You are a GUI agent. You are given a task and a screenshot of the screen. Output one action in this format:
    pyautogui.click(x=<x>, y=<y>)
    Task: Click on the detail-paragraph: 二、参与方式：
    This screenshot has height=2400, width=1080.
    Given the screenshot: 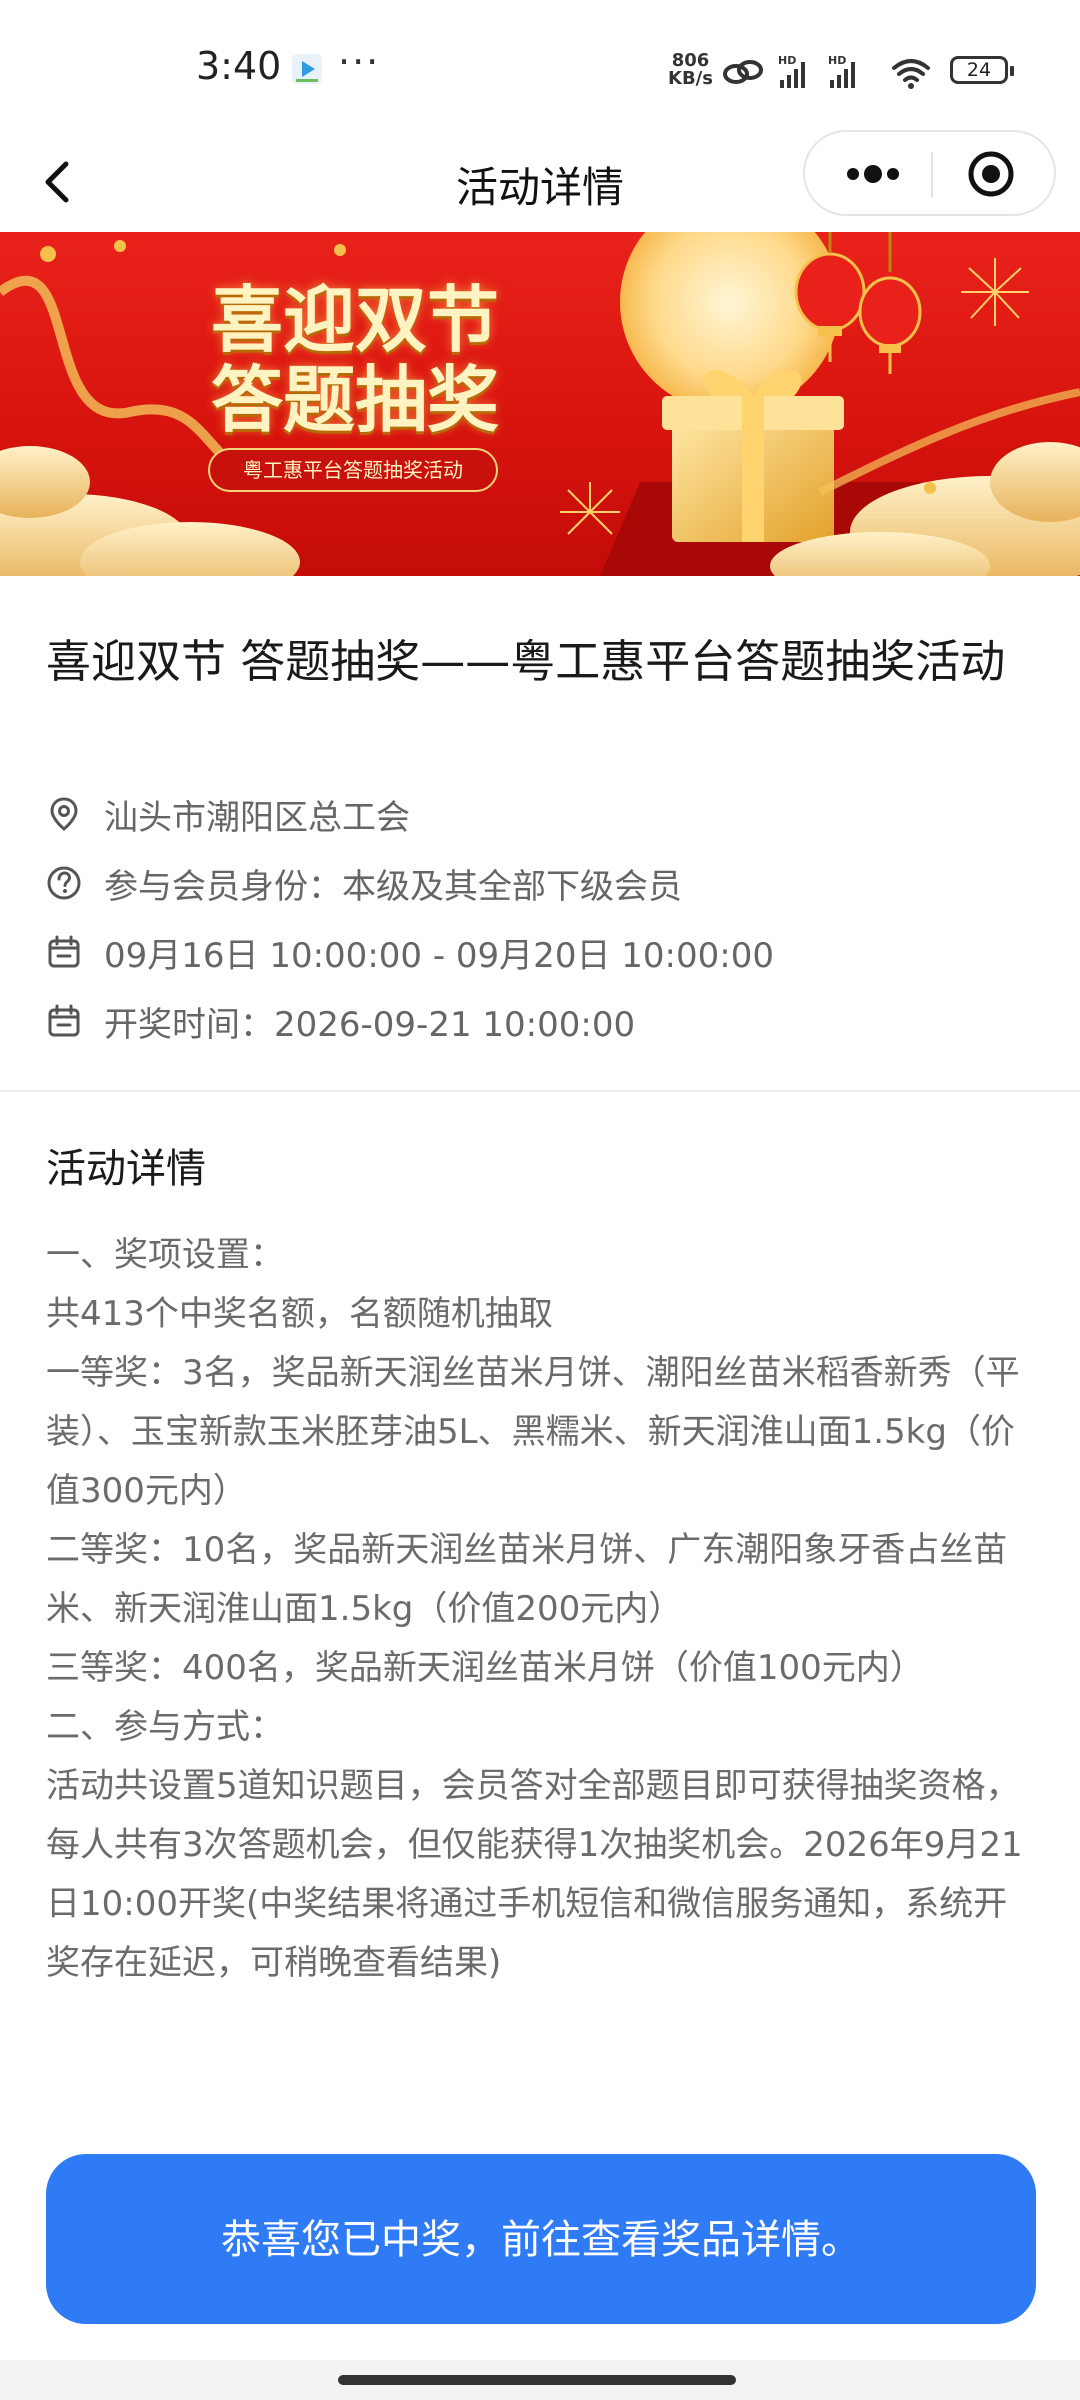 What is the action you would take?
    pyautogui.click(x=165, y=1727)
    